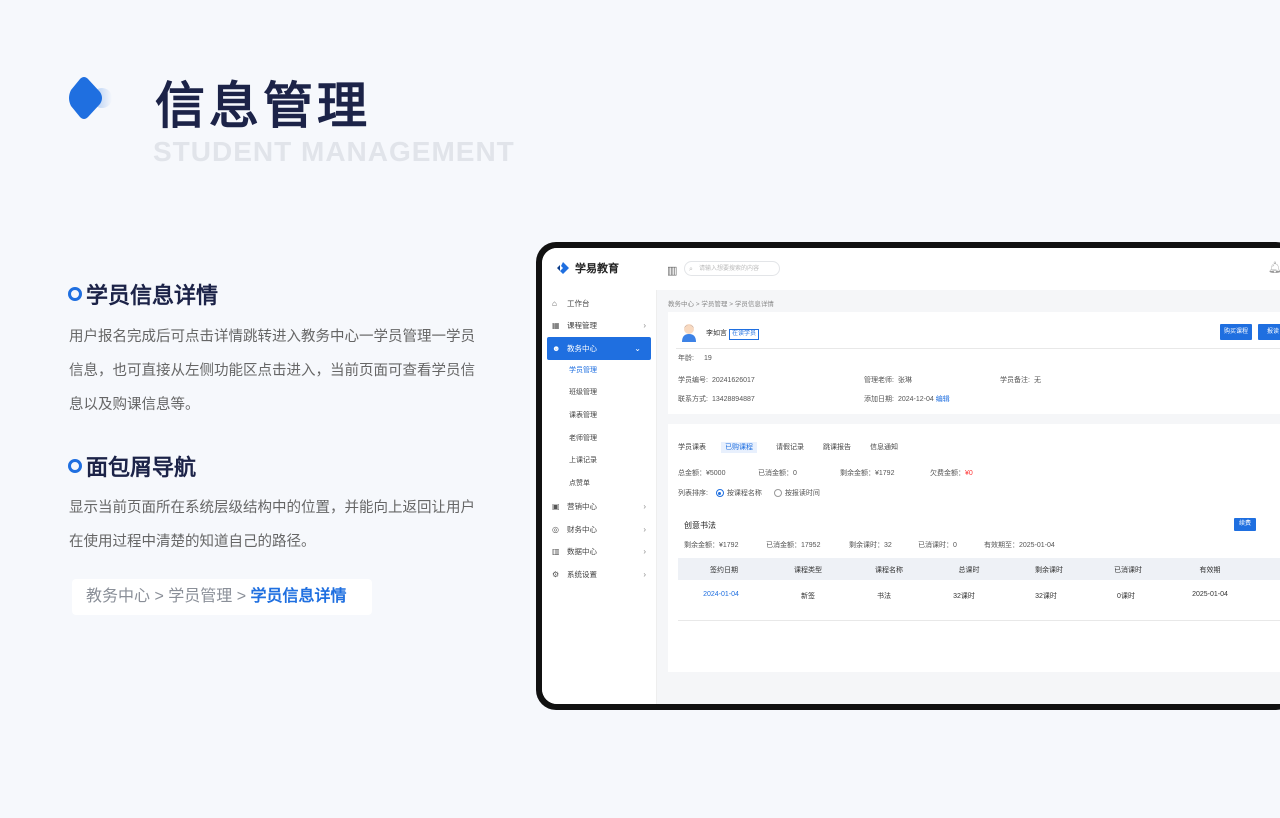  Describe the element at coordinates (716, 380) in the screenshot. I see `student-id-field: 学员编号: 20241626017` at that location.